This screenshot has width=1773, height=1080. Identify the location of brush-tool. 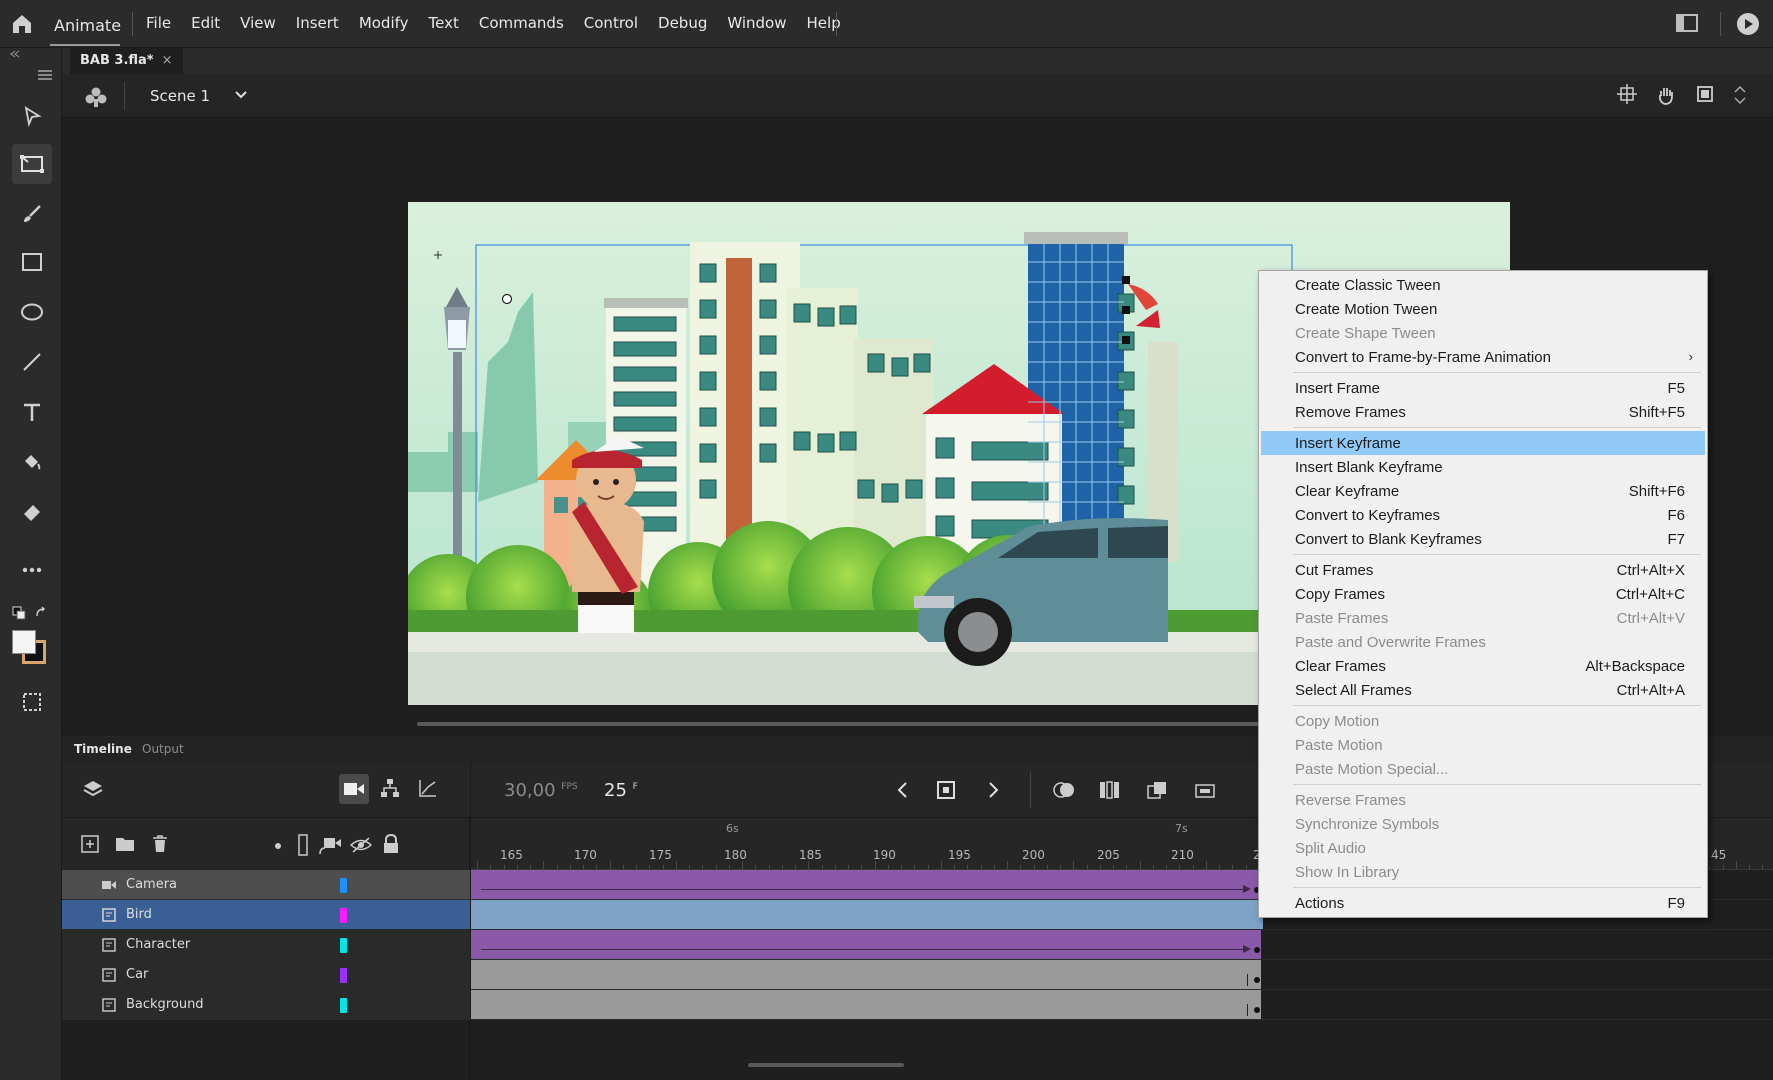
(32, 214).